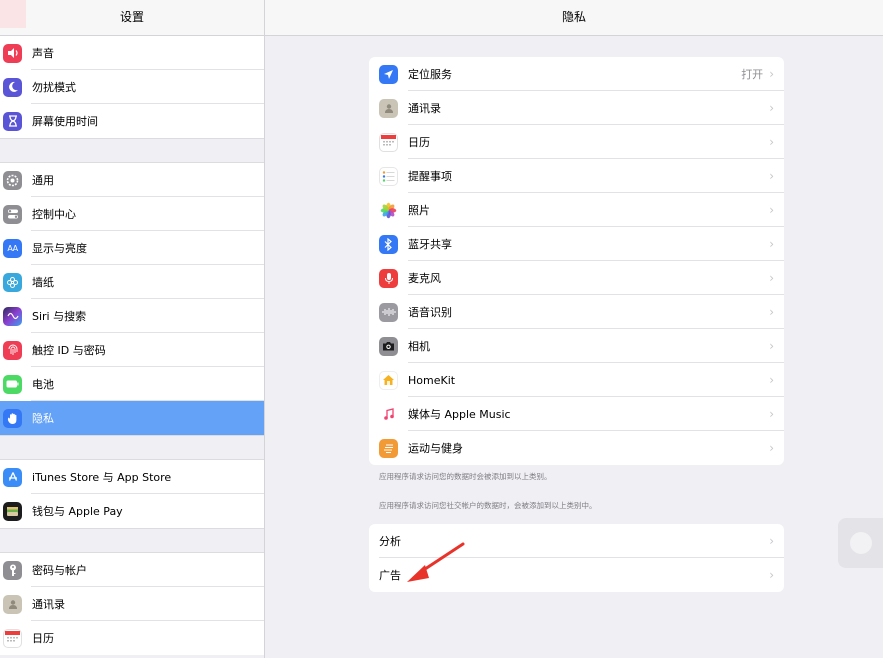 The height and width of the screenshot is (658, 883). I want to click on privacy-item-homekit: HomeKit ›, so click(576, 380).